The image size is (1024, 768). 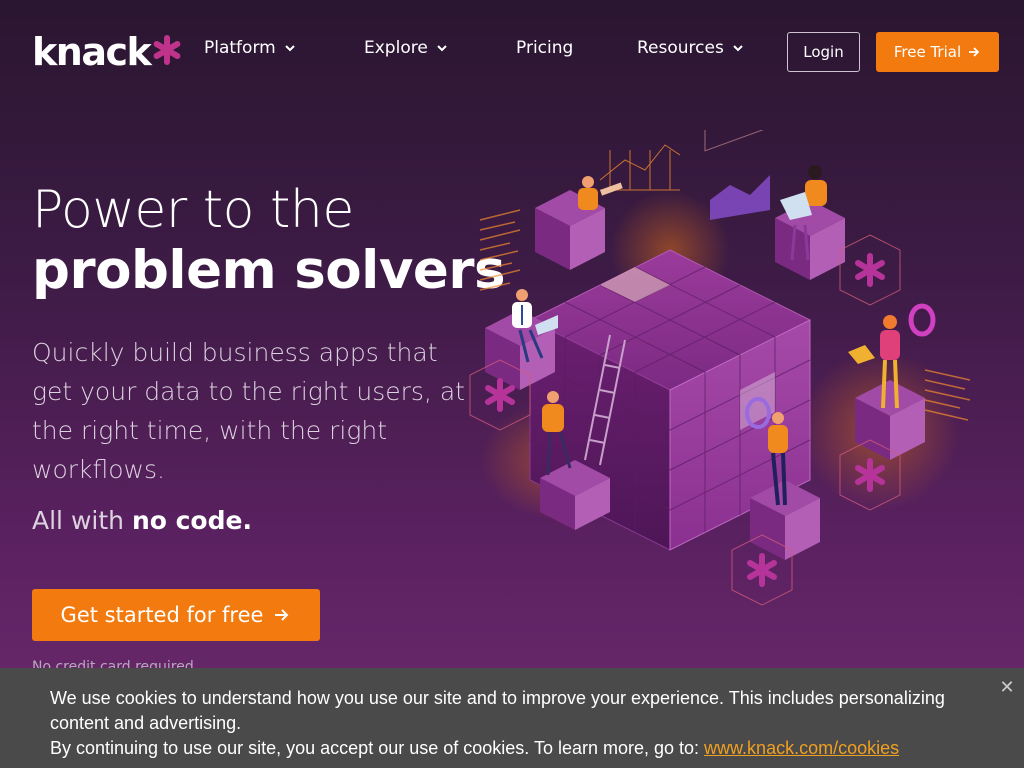 I want to click on nav-resources-label: Resources, so click(x=680, y=48).